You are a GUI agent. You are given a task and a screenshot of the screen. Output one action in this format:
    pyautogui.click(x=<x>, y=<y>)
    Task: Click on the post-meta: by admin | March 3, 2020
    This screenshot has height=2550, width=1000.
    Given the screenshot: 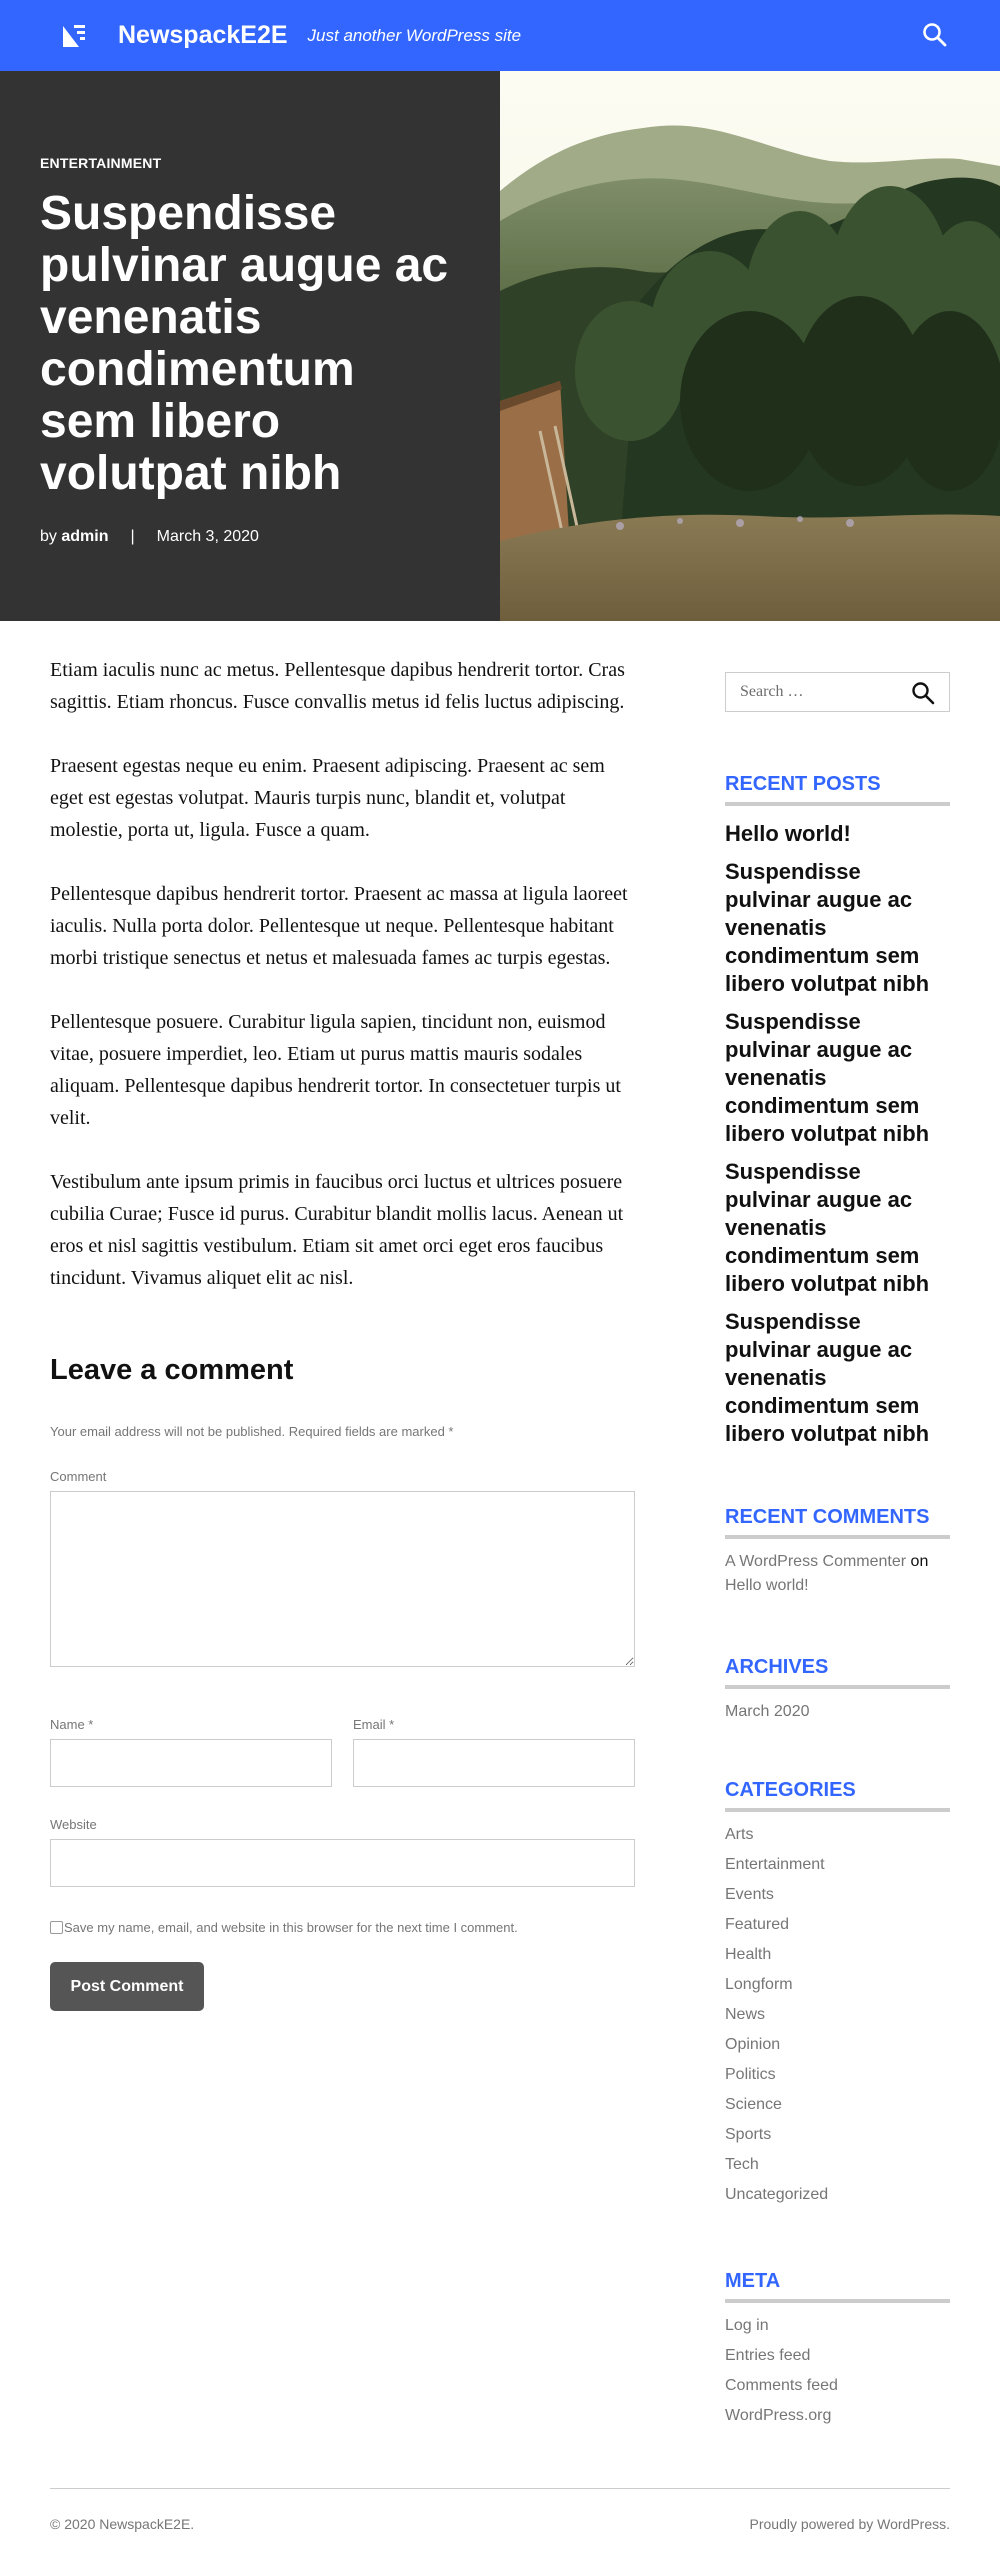 What is the action you would take?
    pyautogui.click(x=250, y=537)
    